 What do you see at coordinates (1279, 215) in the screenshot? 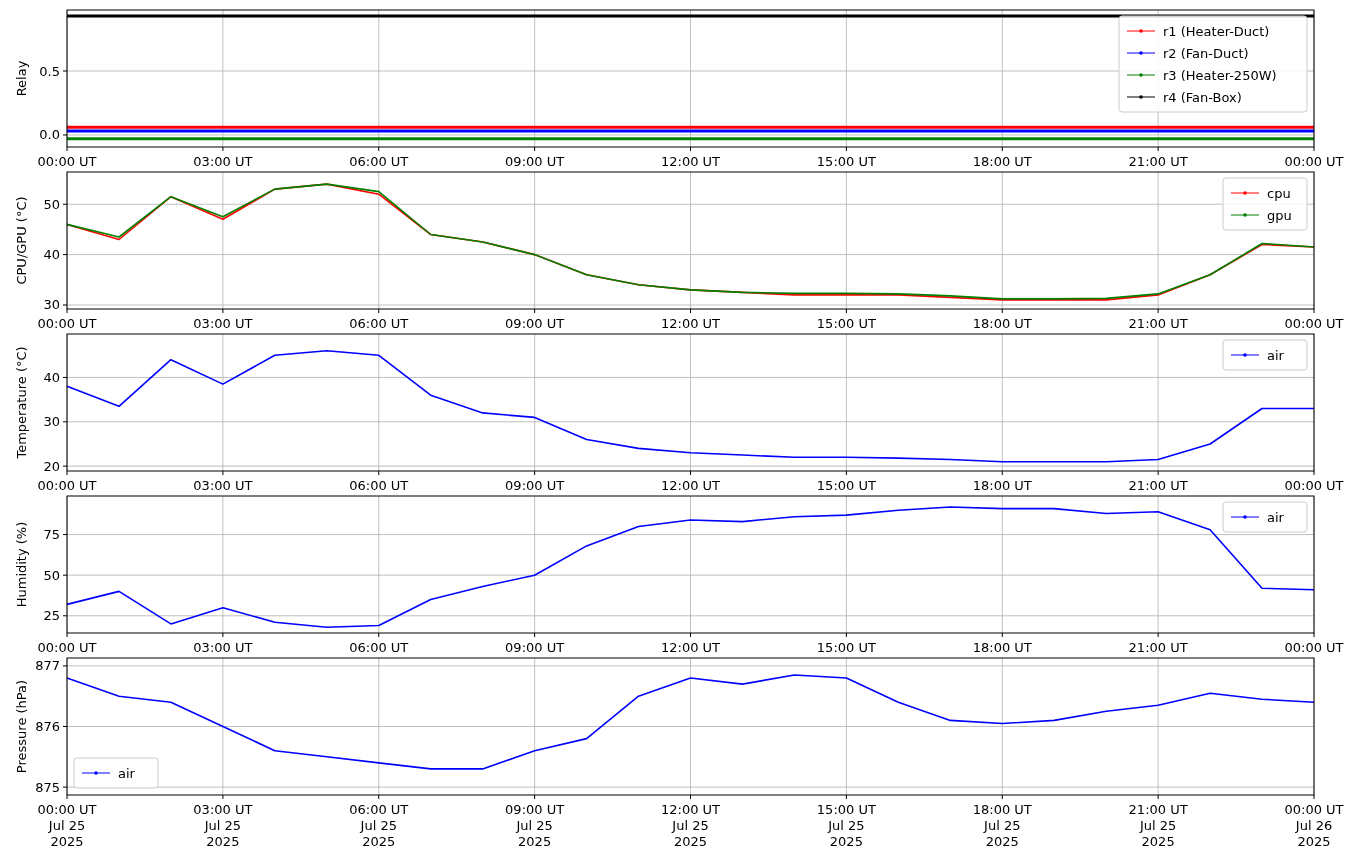
I see `legend-label: gpu` at bounding box center [1279, 215].